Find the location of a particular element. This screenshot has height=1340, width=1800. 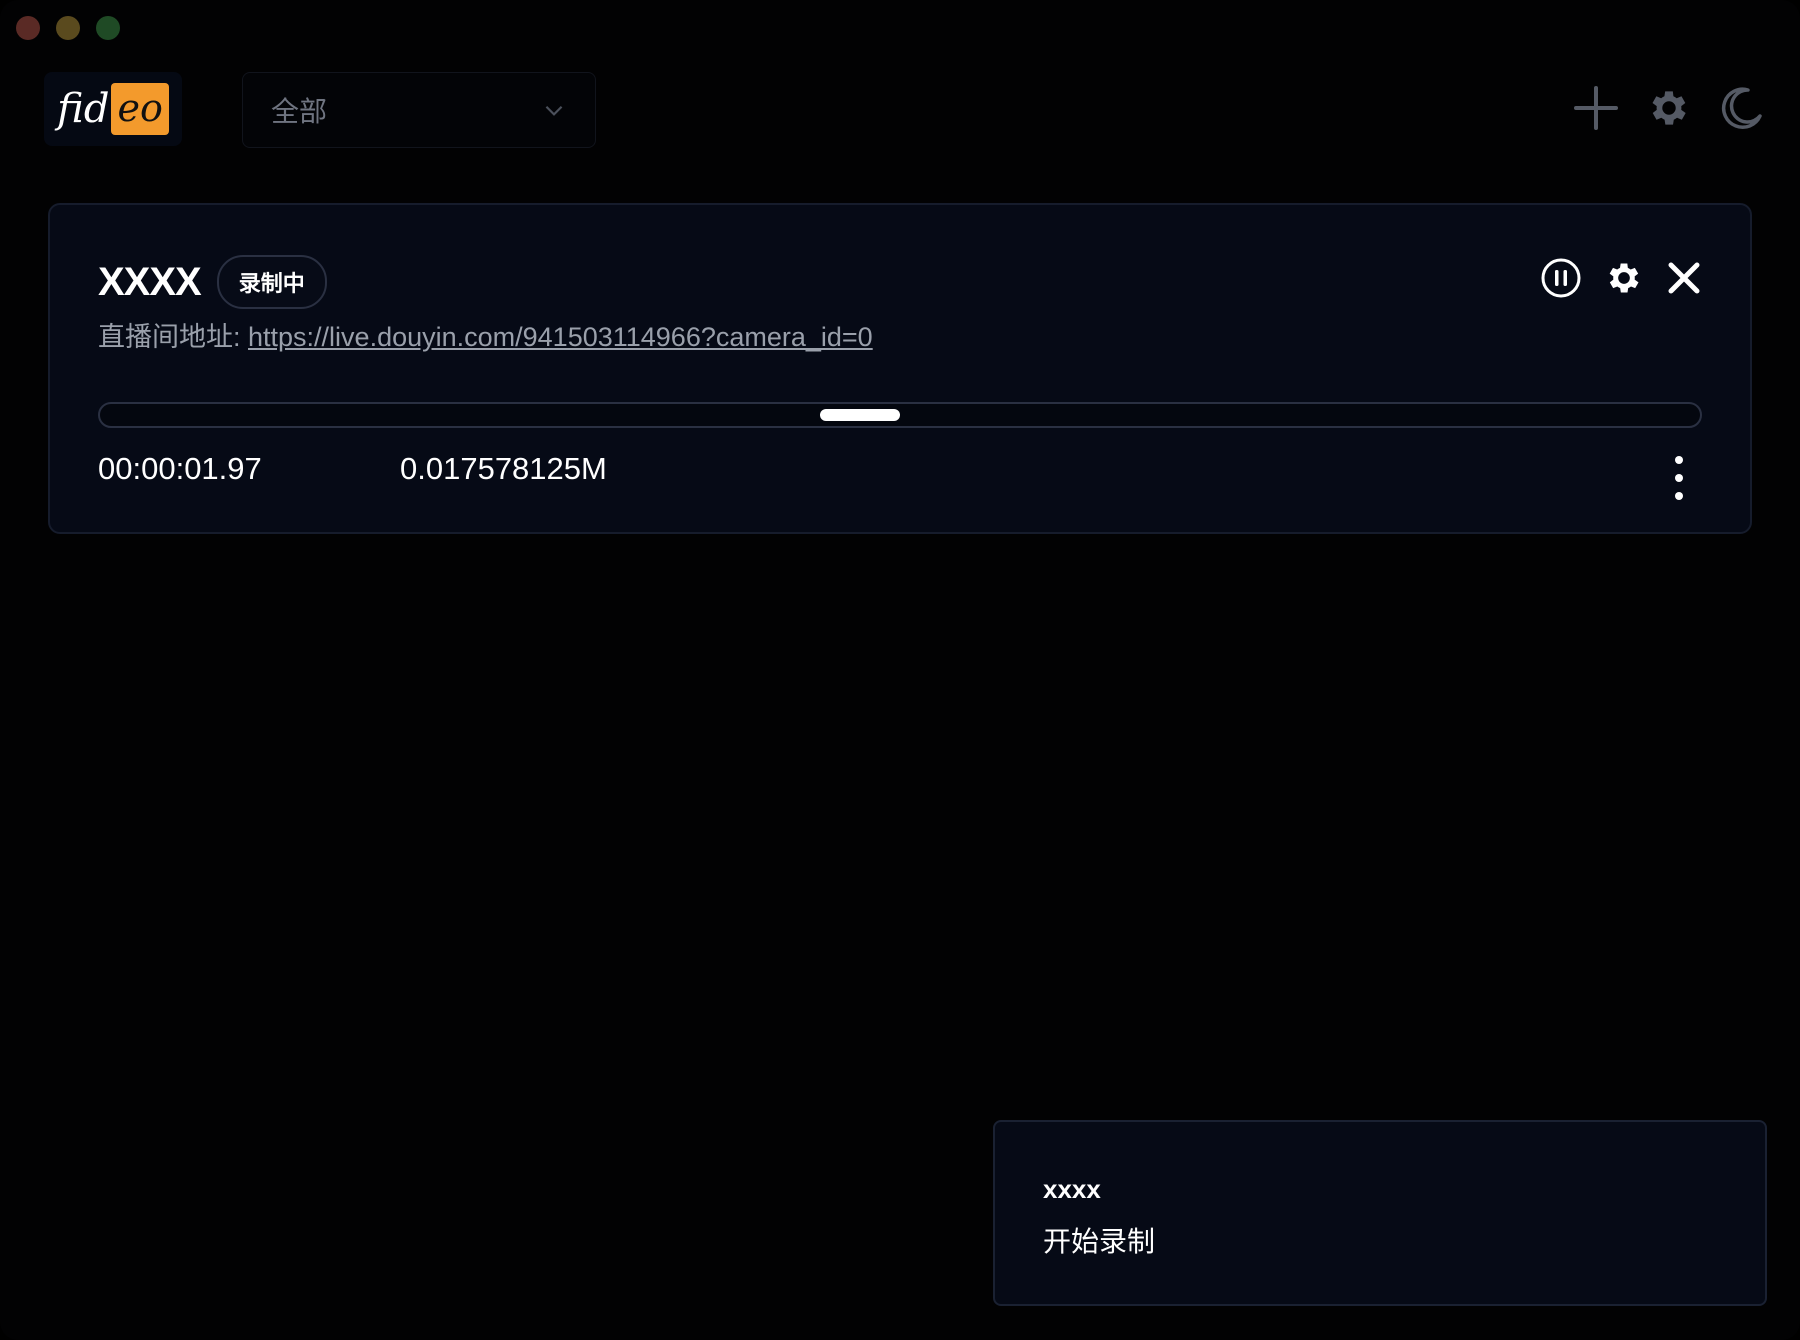

add-icon is located at coordinates (1596, 108).